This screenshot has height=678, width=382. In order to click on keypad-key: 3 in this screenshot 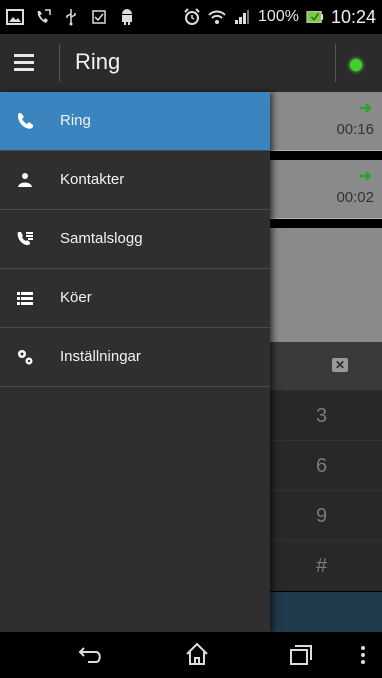, I will do `click(326, 415)`.